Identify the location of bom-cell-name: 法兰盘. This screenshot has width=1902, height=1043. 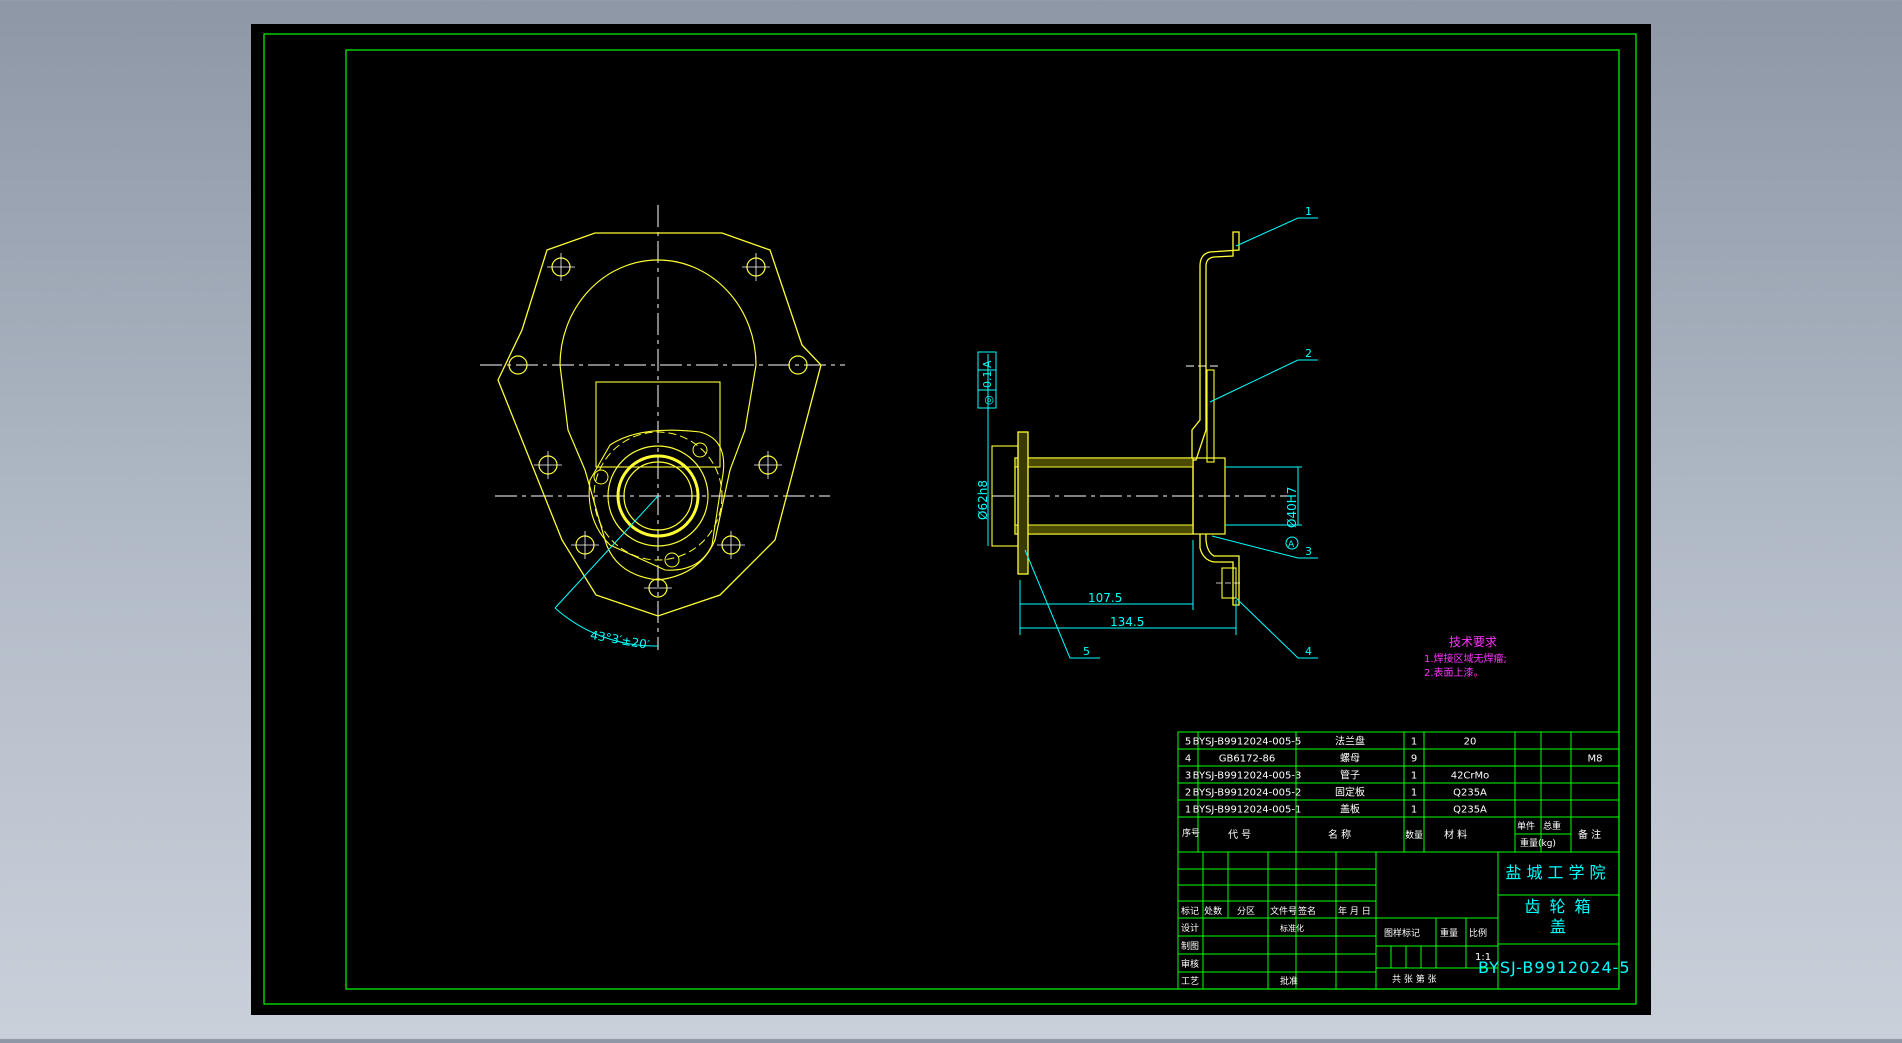
(1350, 741).